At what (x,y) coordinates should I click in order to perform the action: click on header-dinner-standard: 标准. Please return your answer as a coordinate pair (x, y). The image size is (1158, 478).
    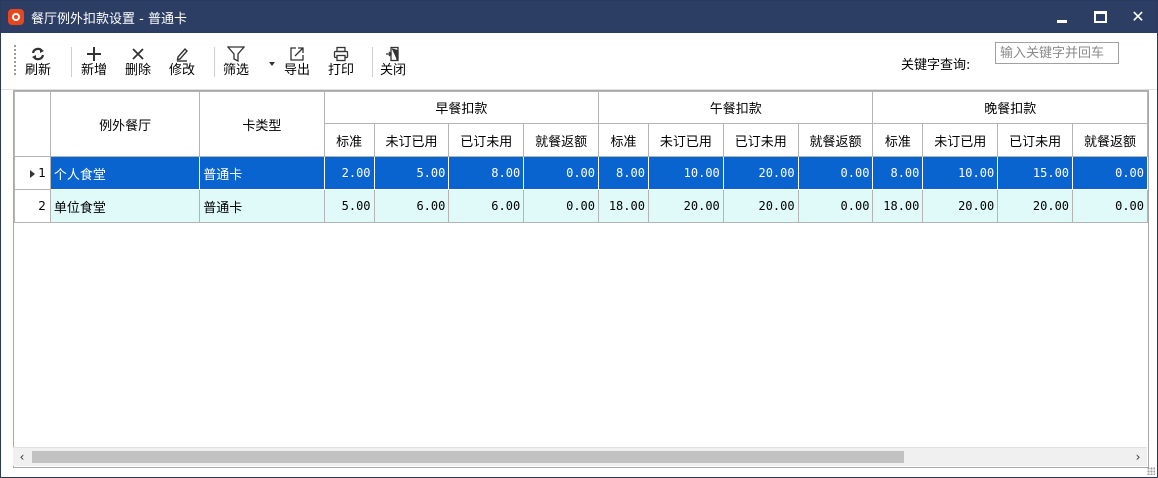
    Looking at the image, I should click on (898, 140).